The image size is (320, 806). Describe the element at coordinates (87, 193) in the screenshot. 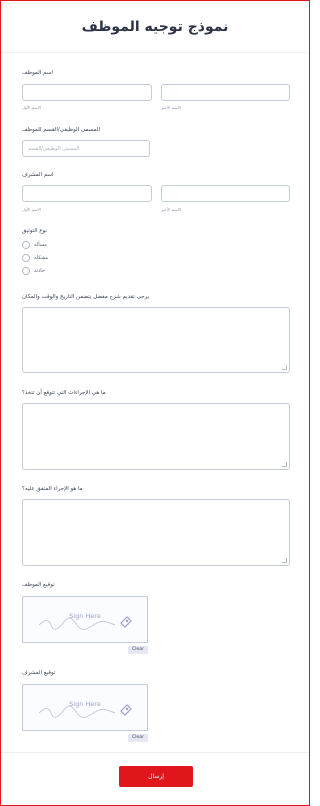

I see `supervisor-first-name-input` at that location.